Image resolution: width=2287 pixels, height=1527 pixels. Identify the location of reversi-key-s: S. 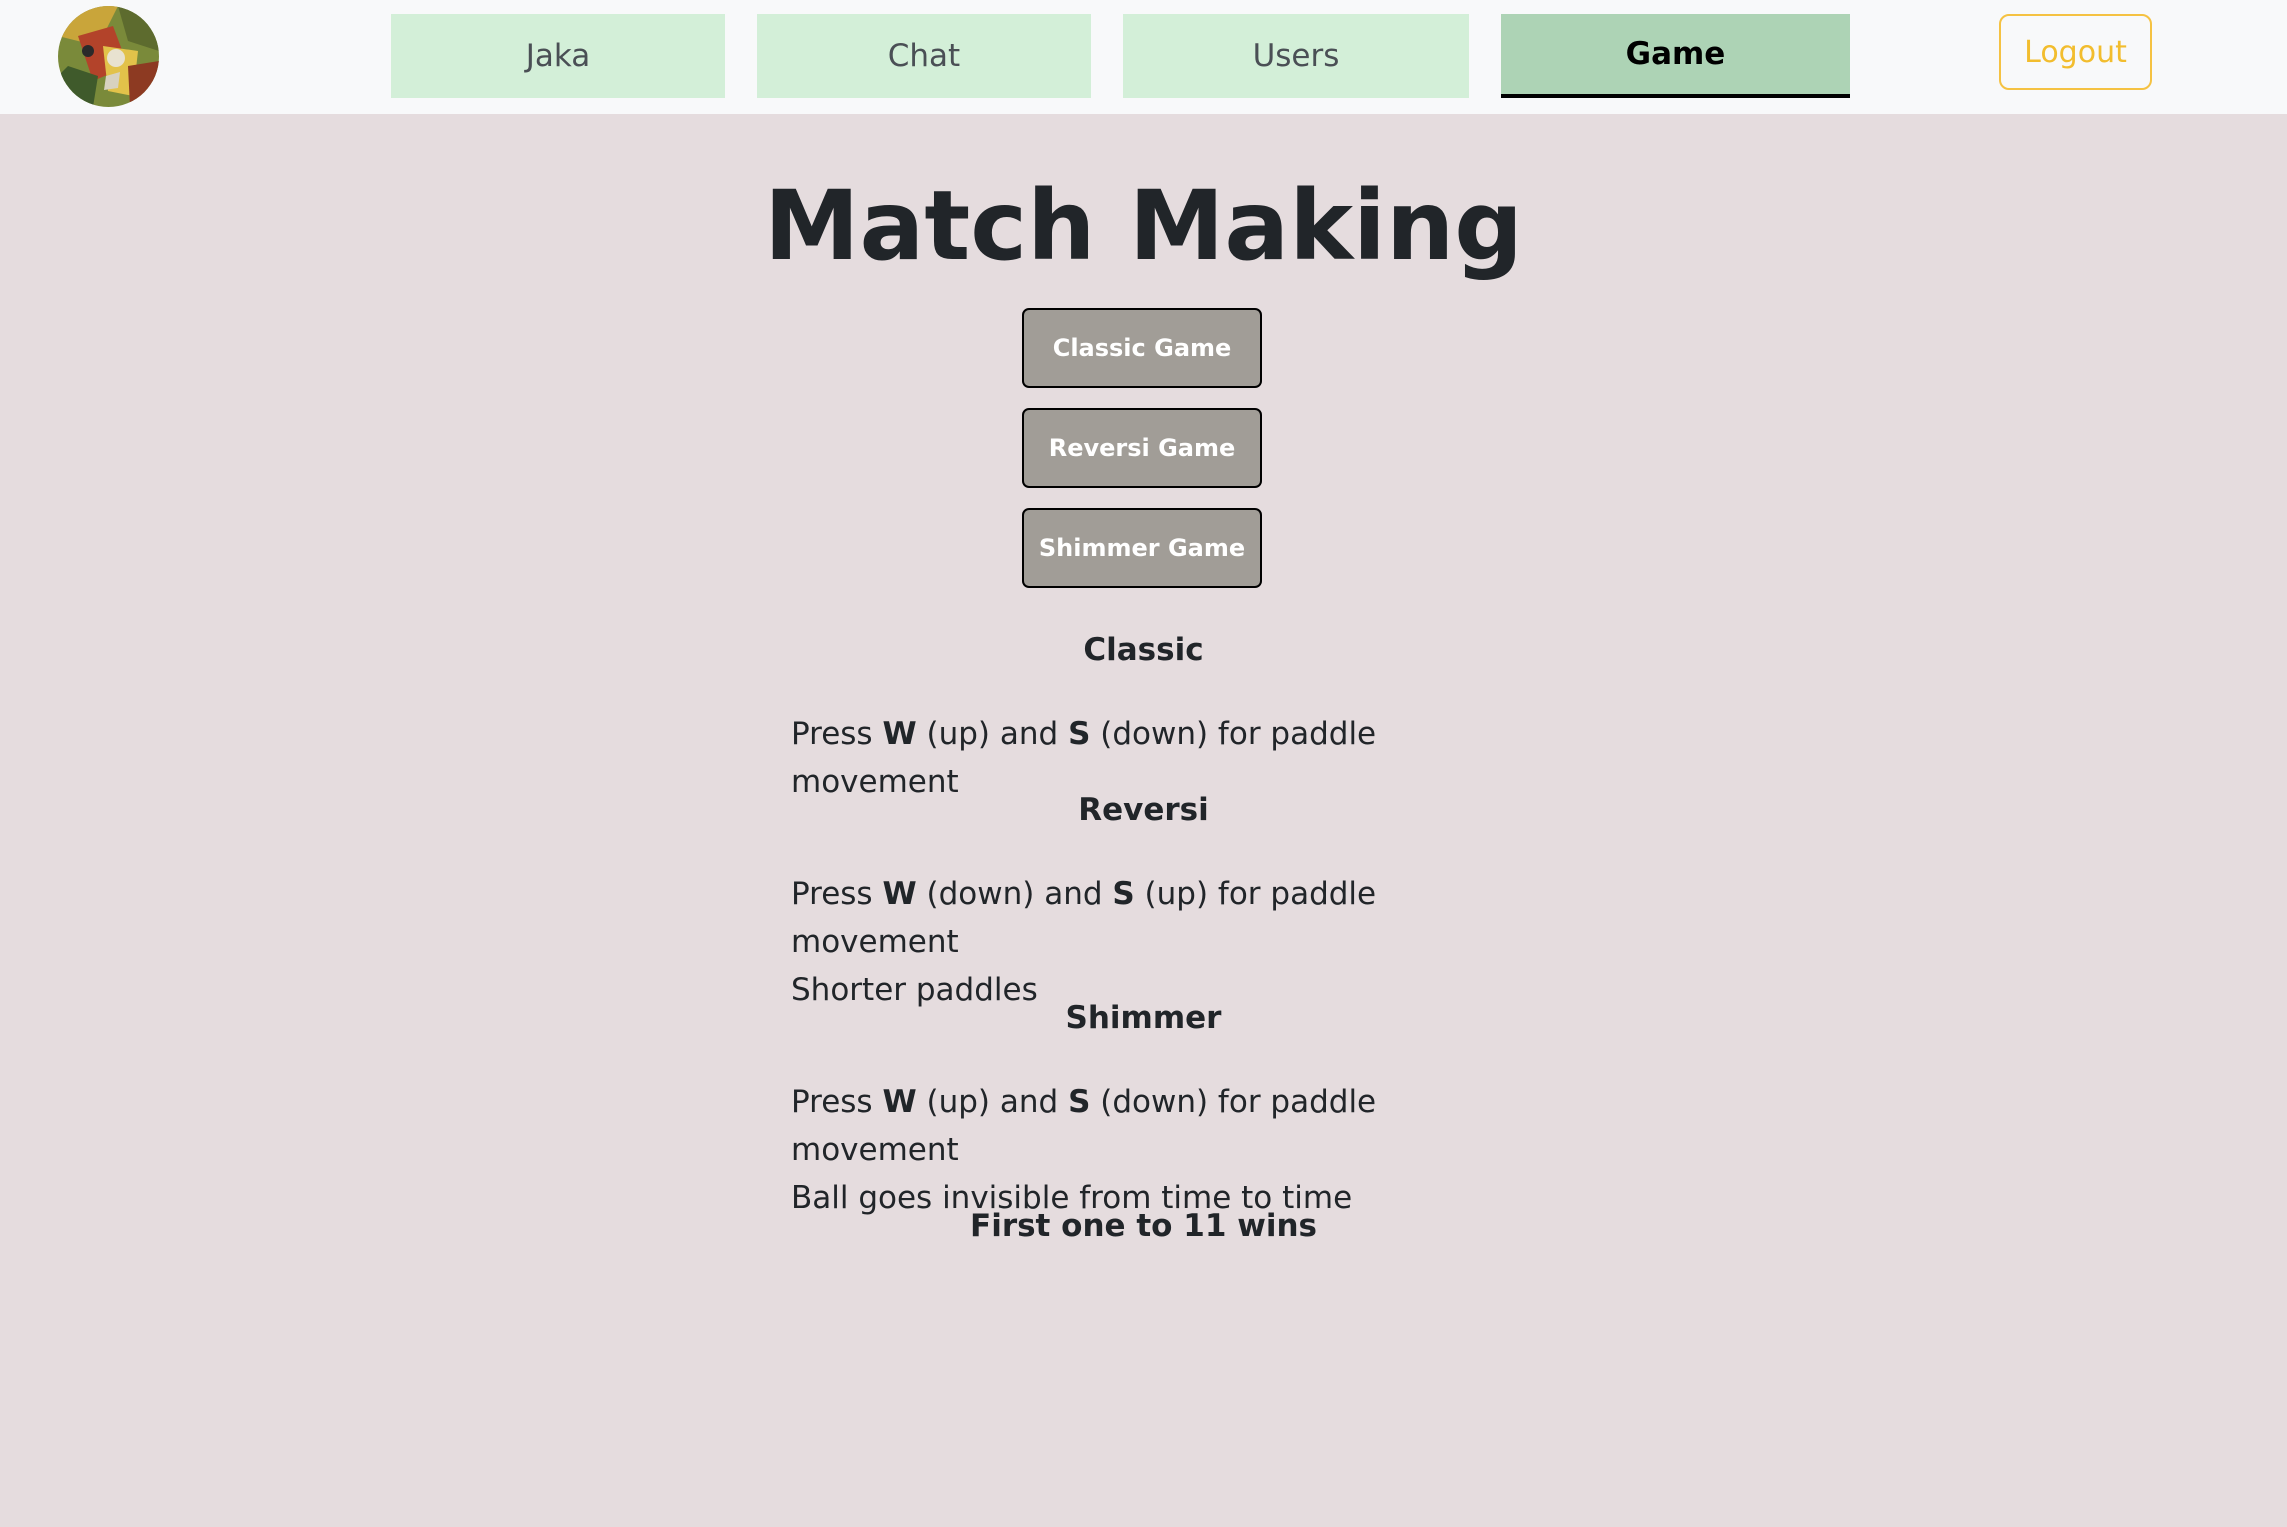
(1123, 894).